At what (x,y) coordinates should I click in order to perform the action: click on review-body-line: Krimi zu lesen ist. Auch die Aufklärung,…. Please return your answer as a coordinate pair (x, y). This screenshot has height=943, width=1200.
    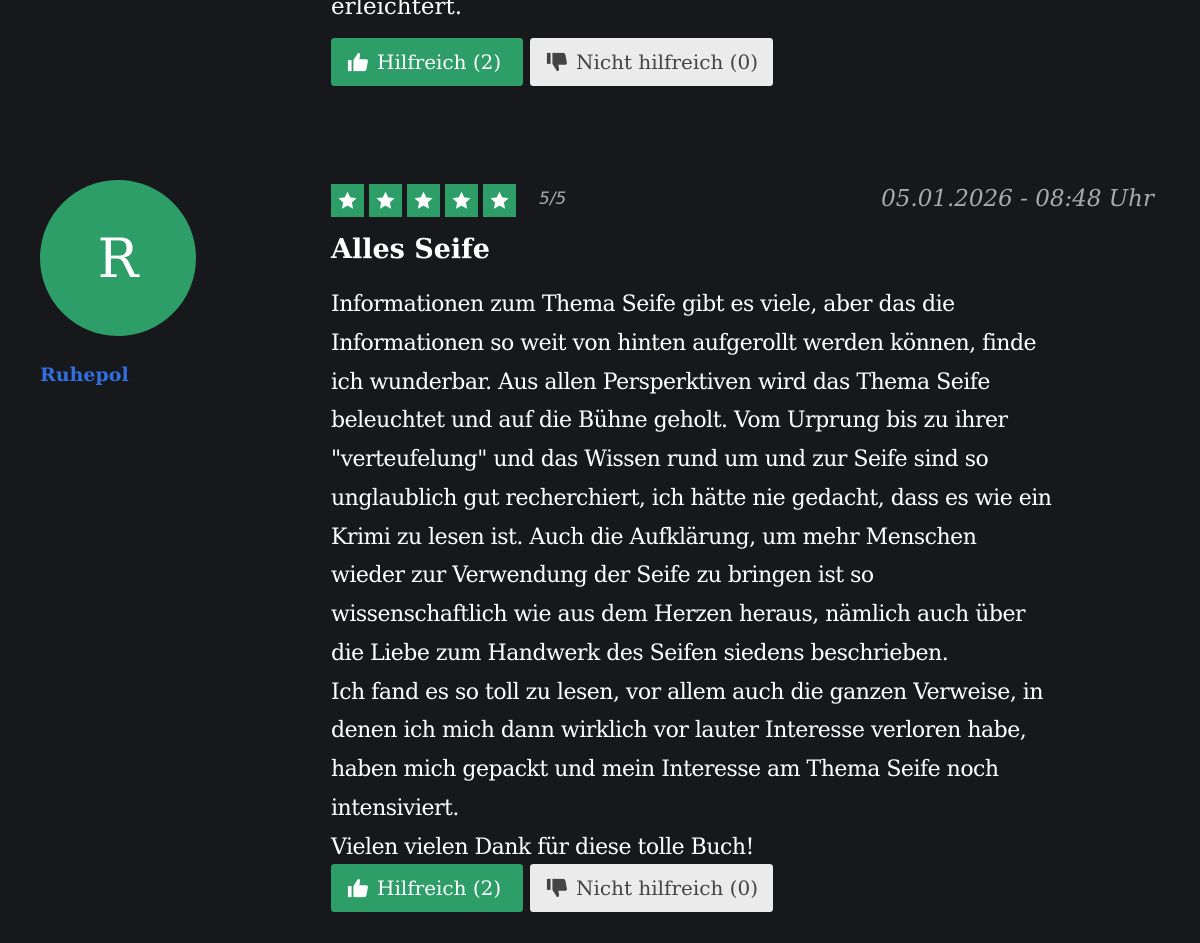
    Looking at the image, I should click on (654, 537).